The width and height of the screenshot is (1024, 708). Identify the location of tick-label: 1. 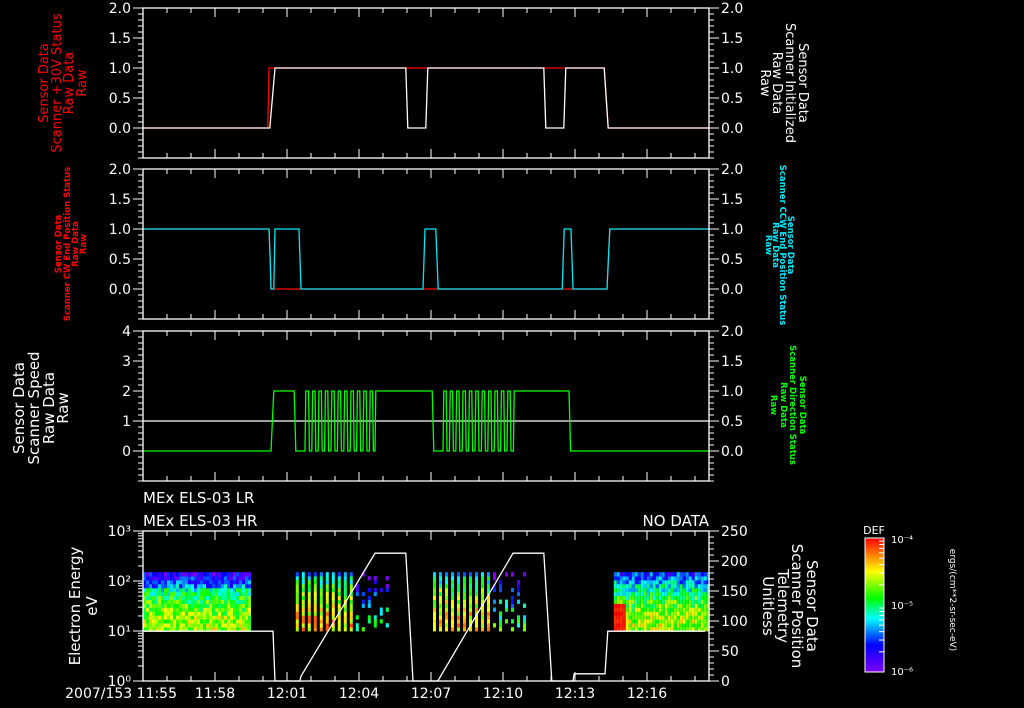
(126, 422).